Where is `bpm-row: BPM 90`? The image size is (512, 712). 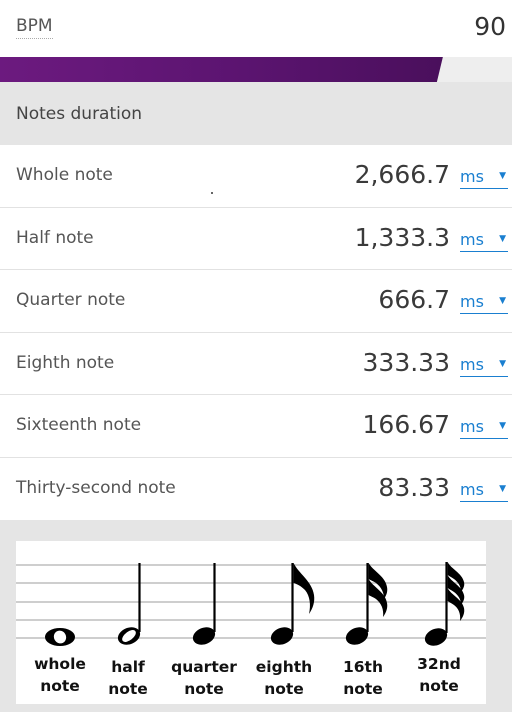
bpm-row: BPM 90 is located at coordinates (256, 28).